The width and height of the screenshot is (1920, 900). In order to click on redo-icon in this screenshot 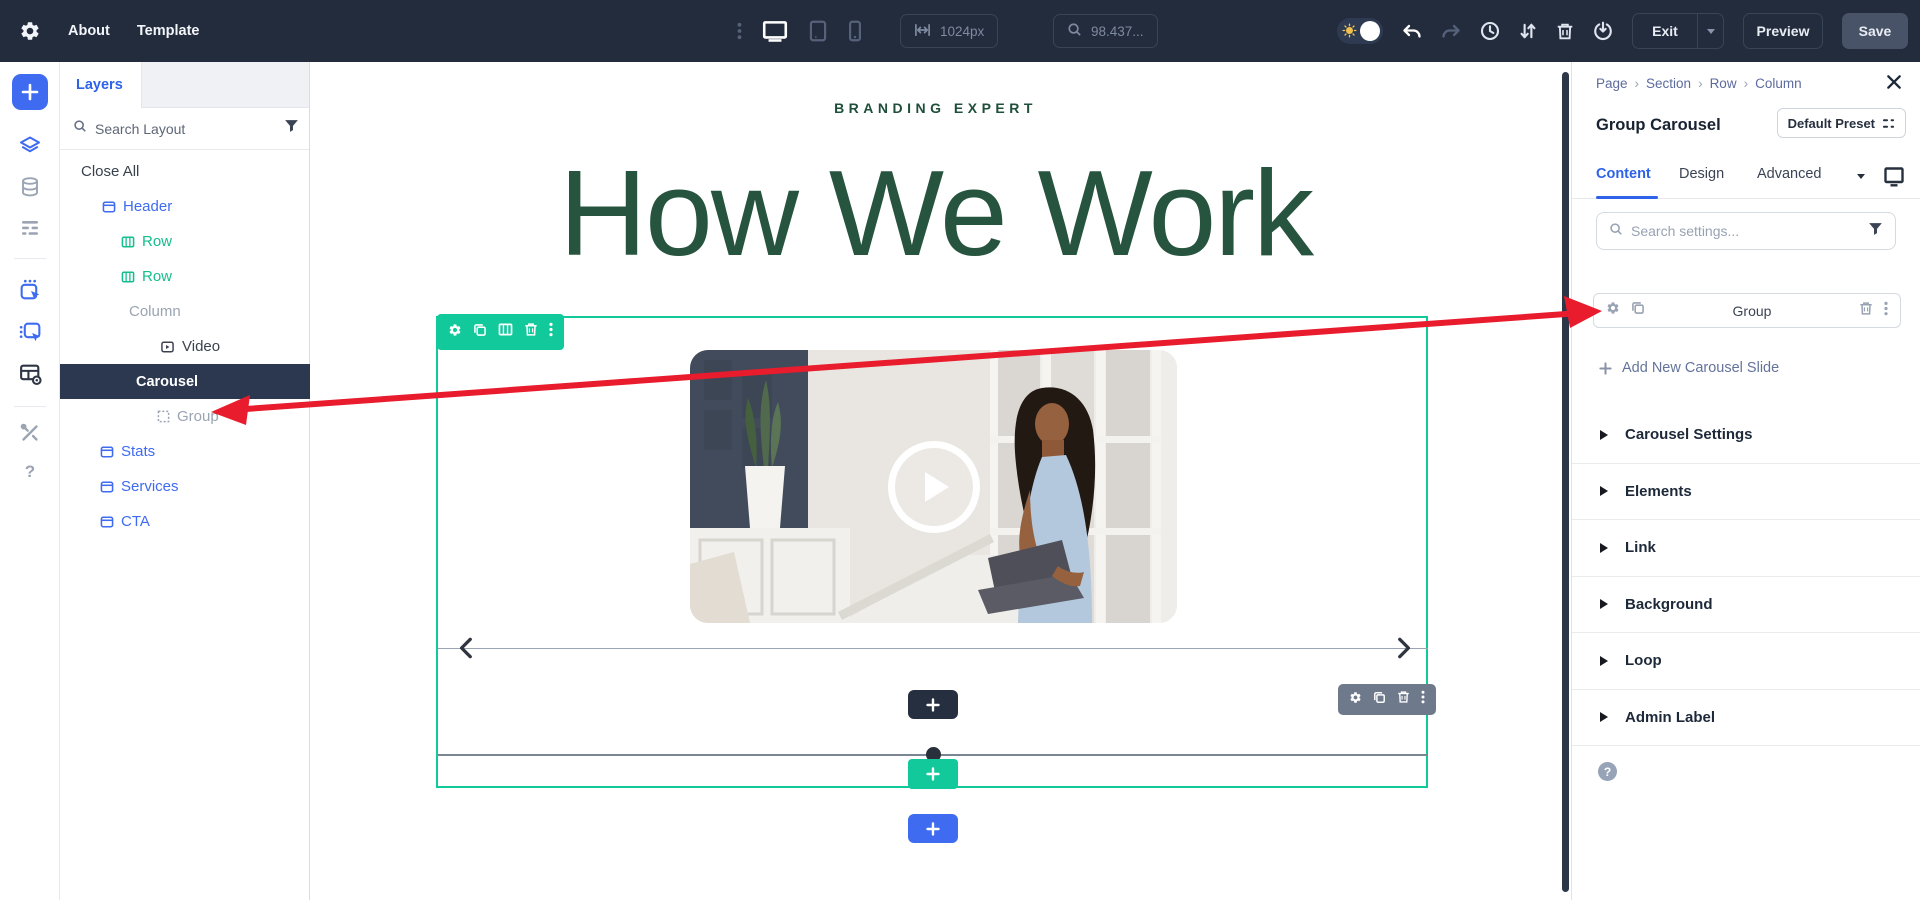, I will do `click(1451, 31)`.